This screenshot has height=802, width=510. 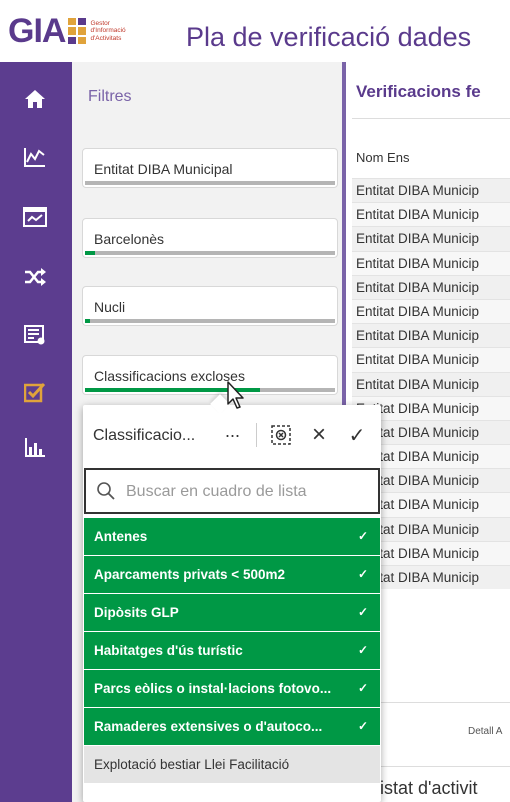 I want to click on column-header-nom-ens: Nom Ens, so click(x=382, y=157).